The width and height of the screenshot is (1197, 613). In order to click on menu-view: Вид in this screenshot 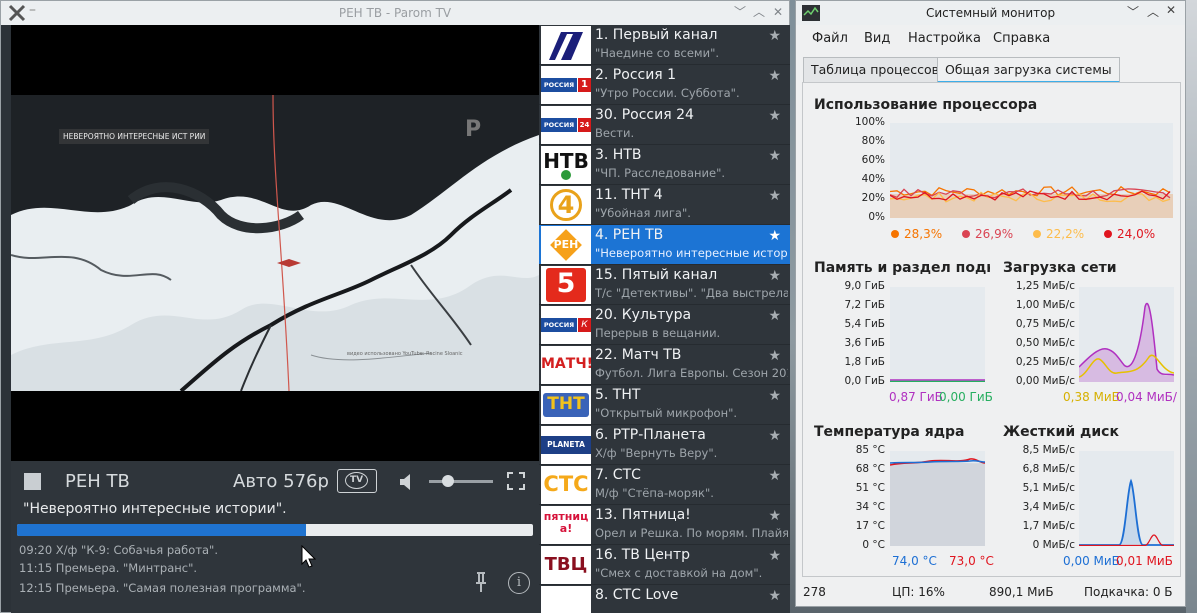, I will do `click(877, 38)`.